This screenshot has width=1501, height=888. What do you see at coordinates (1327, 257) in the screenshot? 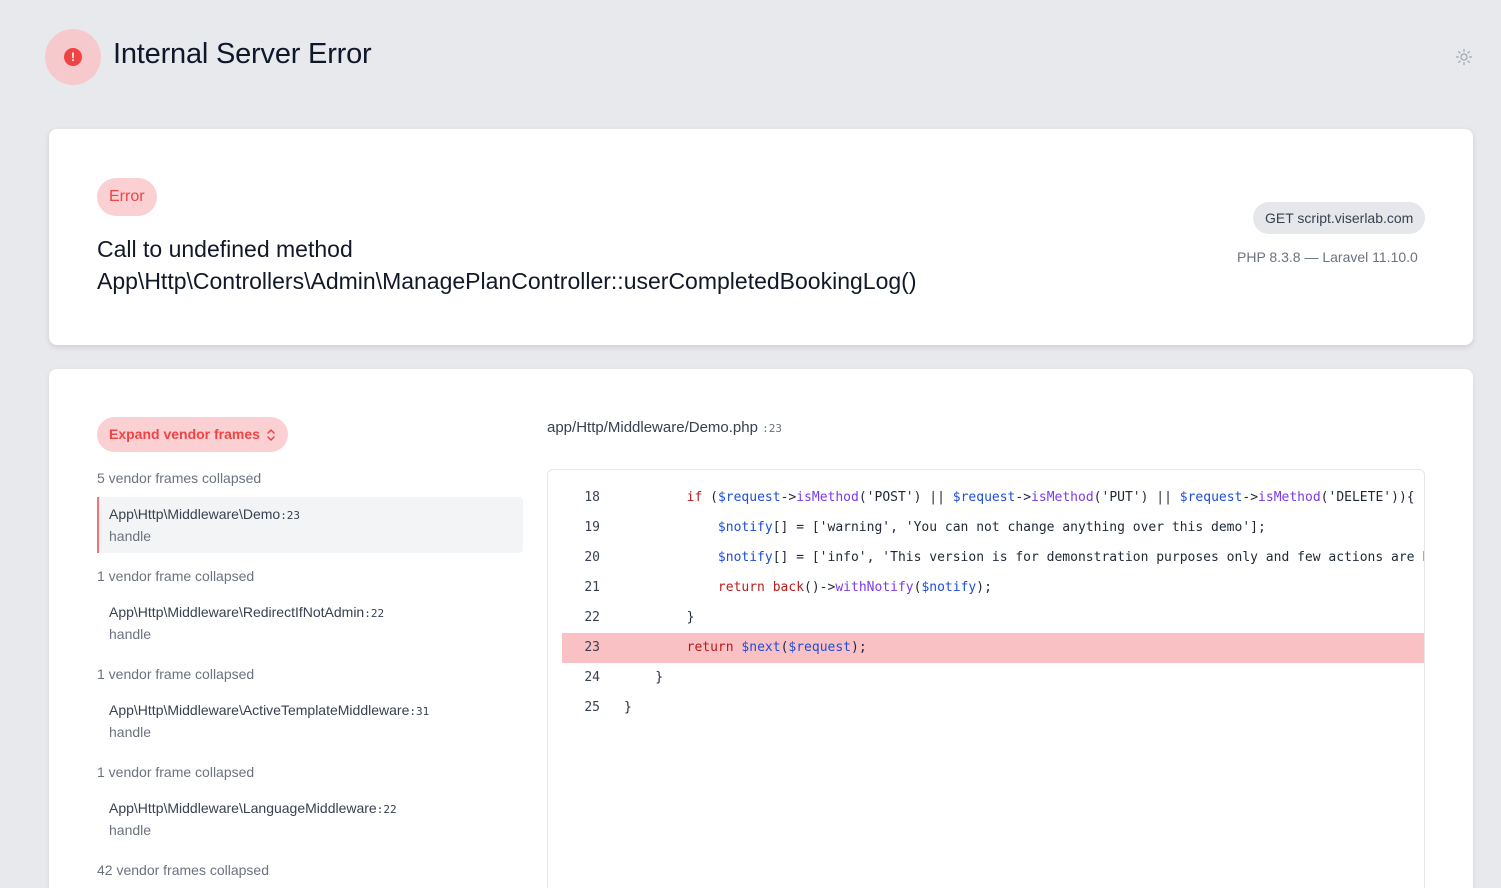
I see `version-info: PHP 8.3.8 — Laravel 11.10.0` at bounding box center [1327, 257].